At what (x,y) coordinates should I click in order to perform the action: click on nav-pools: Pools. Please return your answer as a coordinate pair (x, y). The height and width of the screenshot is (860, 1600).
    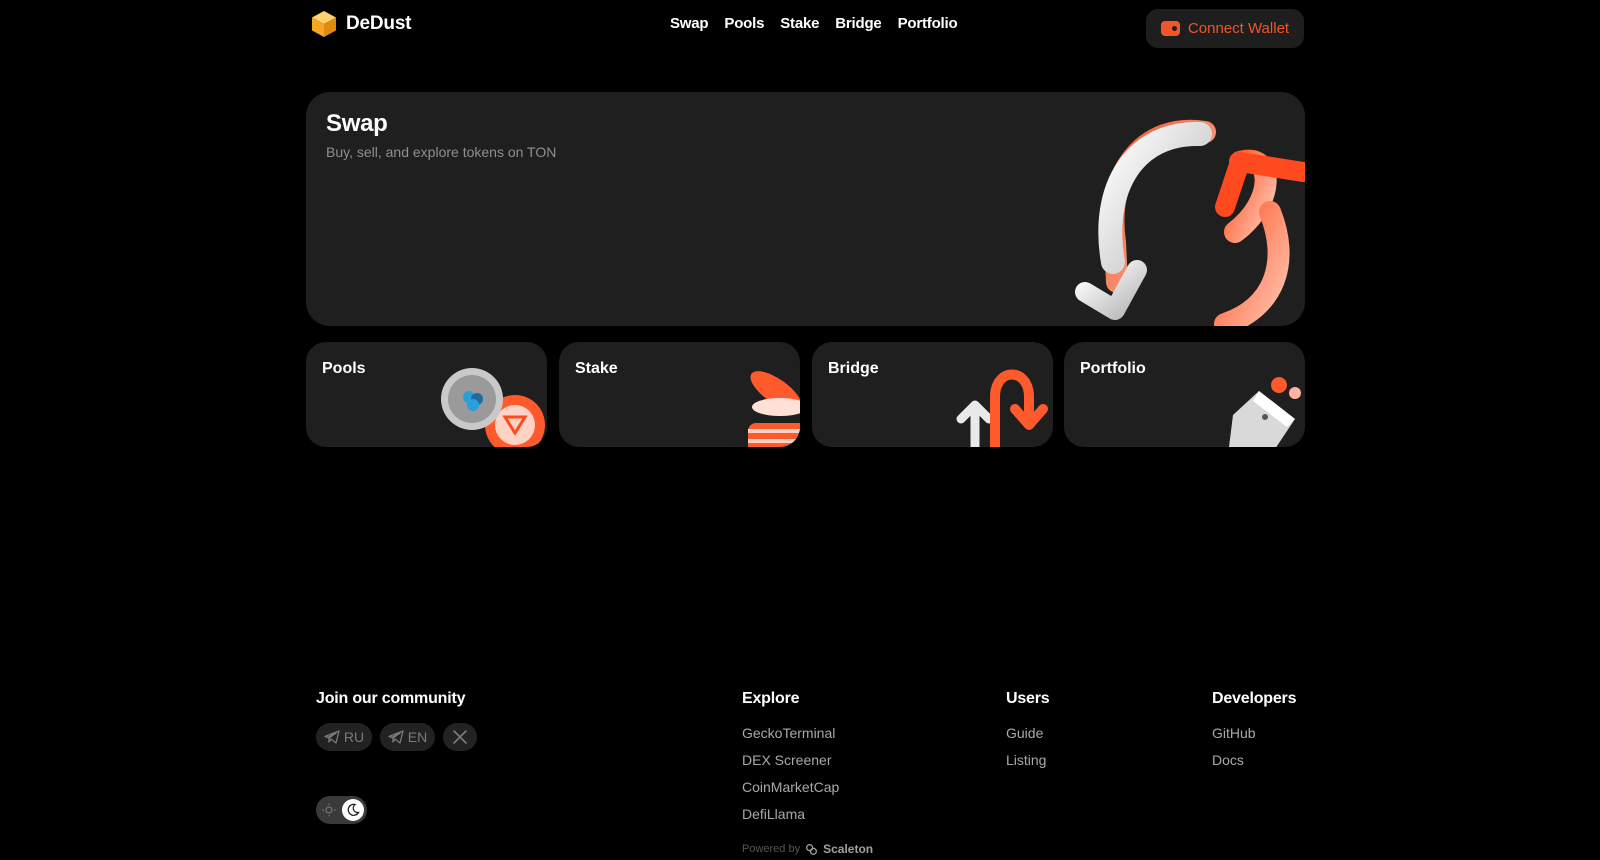
    Looking at the image, I should click on (744, 23).